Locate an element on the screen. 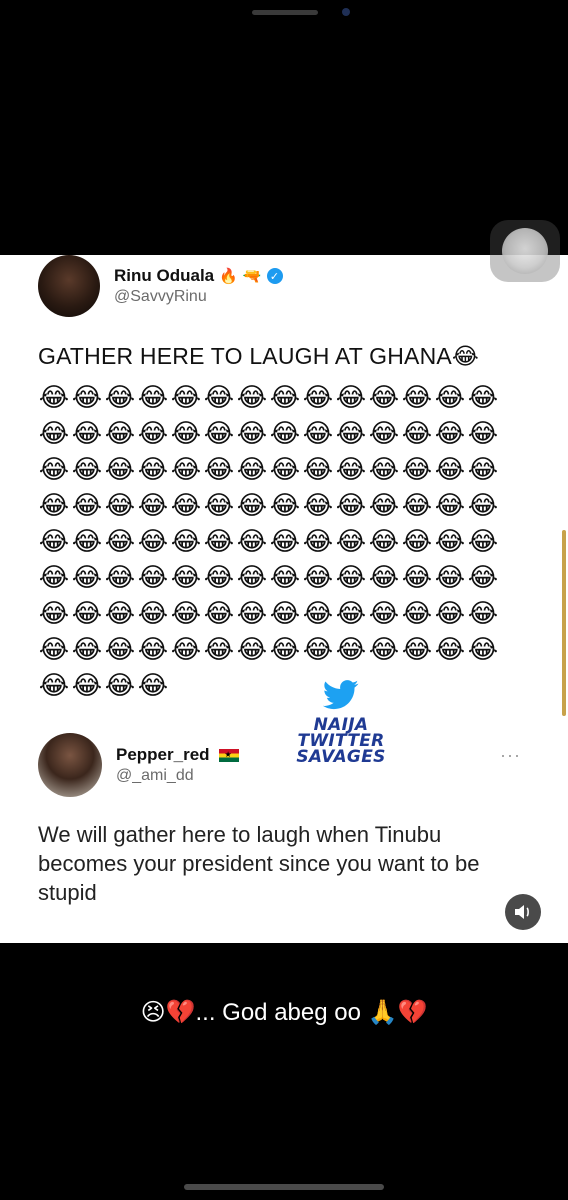  more-options-icon: ··· is located at coordinates (510, 755).